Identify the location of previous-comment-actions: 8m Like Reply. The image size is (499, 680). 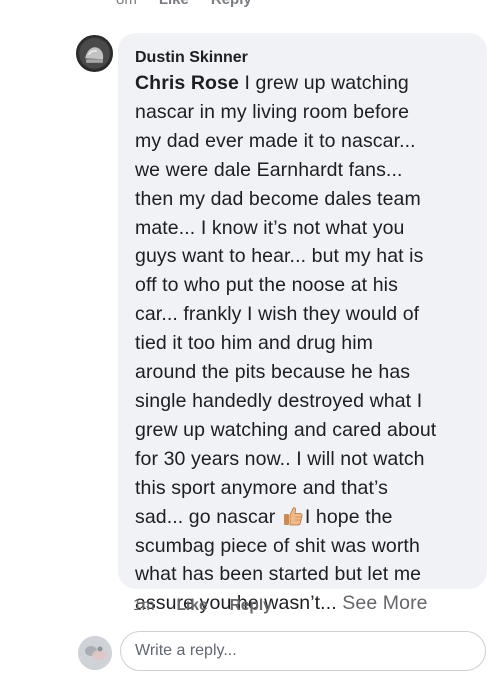
(184, 5).